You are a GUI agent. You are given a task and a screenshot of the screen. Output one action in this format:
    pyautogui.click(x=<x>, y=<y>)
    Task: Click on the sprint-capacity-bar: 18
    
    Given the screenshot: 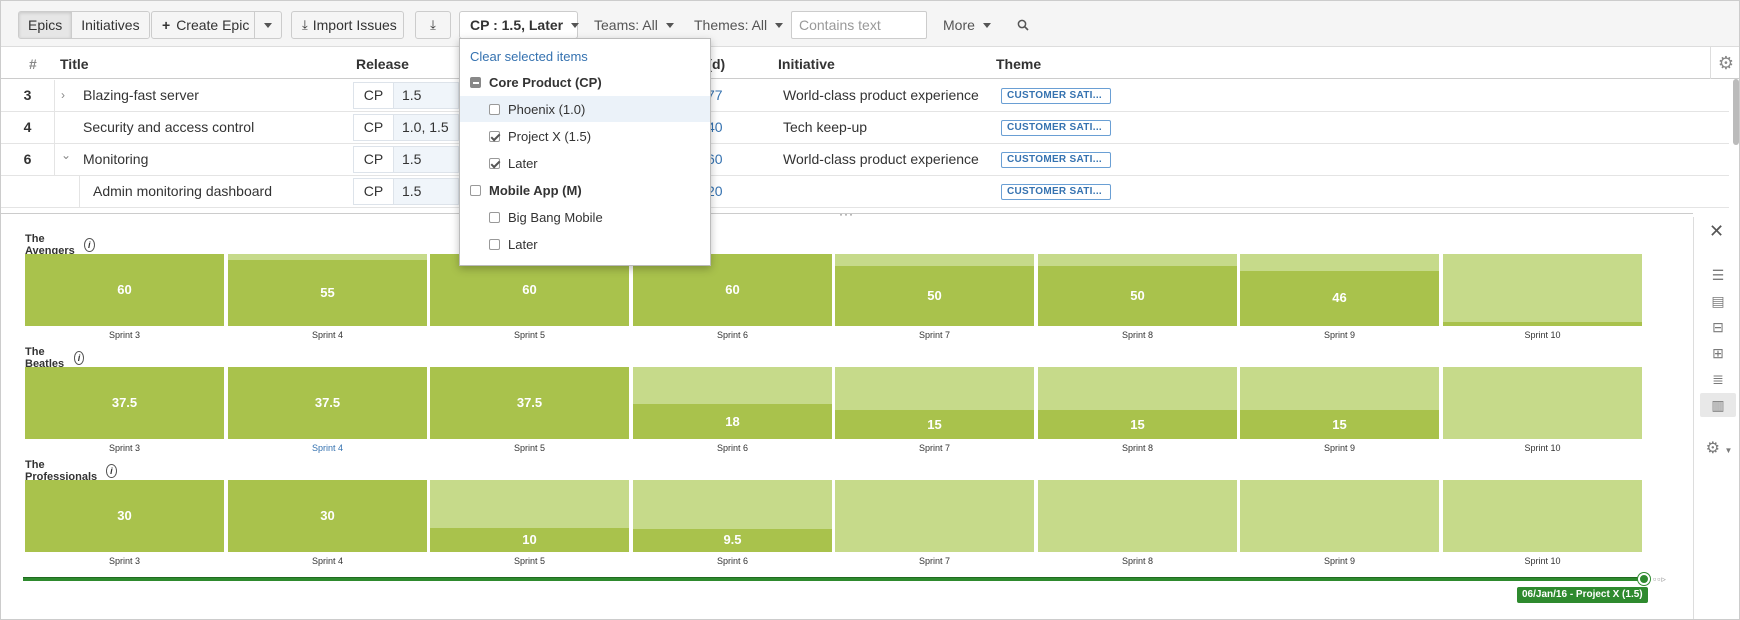 What is the action you would take?
    pyautogui.click(x=732, y=403)
    